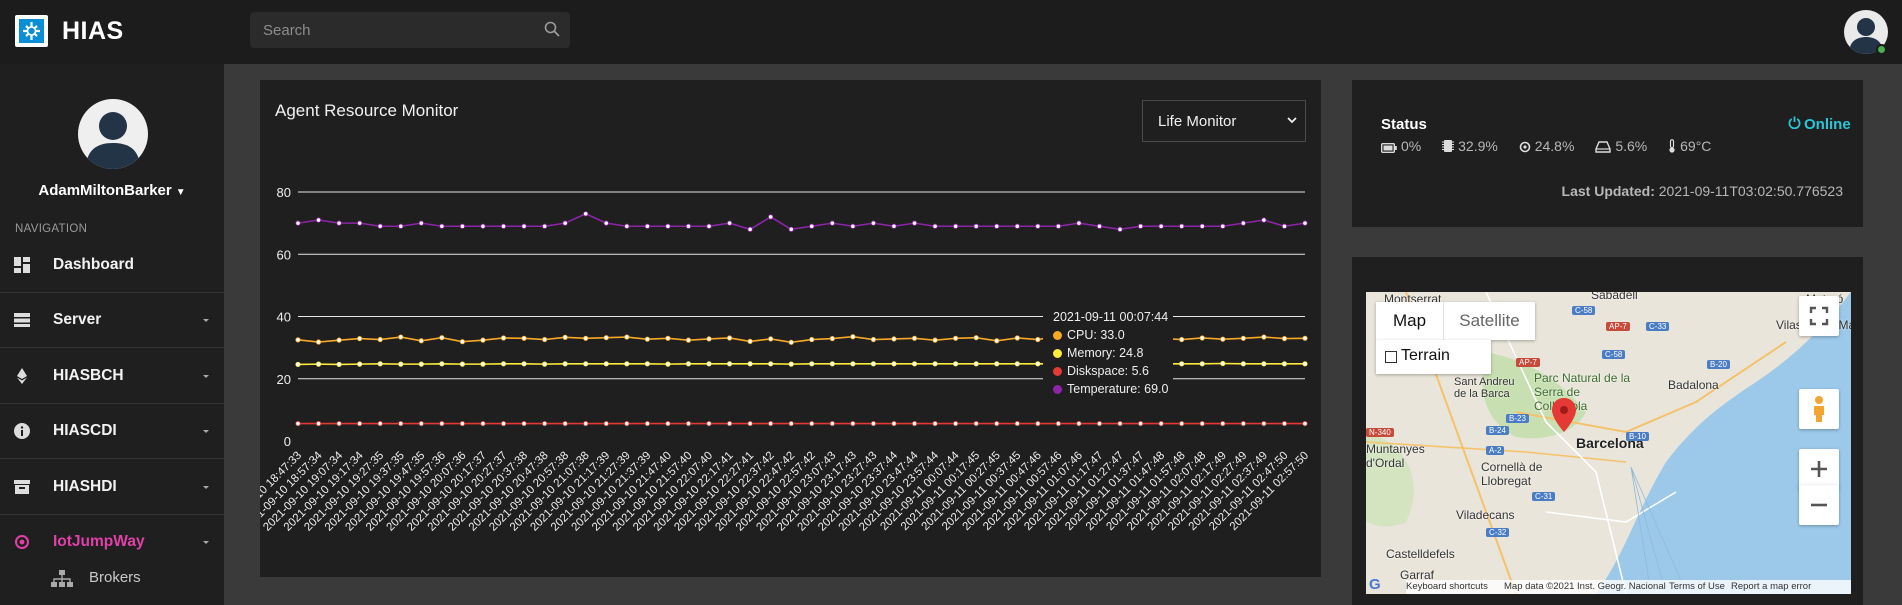 The height and width of the screenshot is (605, 1902). I want to click on search-input, so click(390, 30).